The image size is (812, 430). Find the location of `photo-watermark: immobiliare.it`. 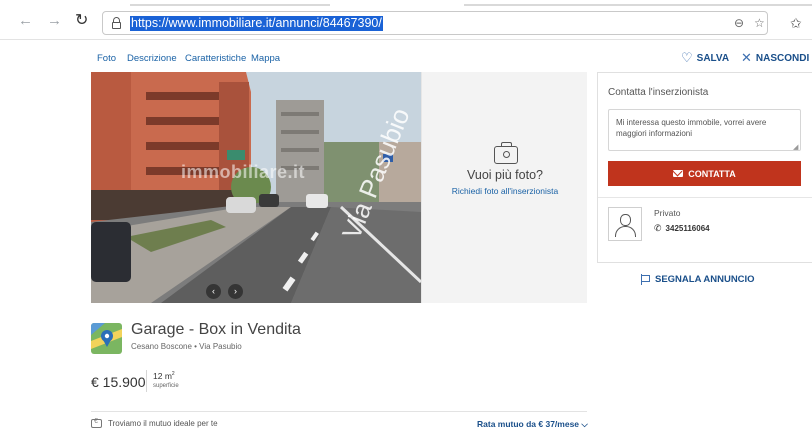

photo-watermark: immobiliare.it is located at coordinates (243, 172).